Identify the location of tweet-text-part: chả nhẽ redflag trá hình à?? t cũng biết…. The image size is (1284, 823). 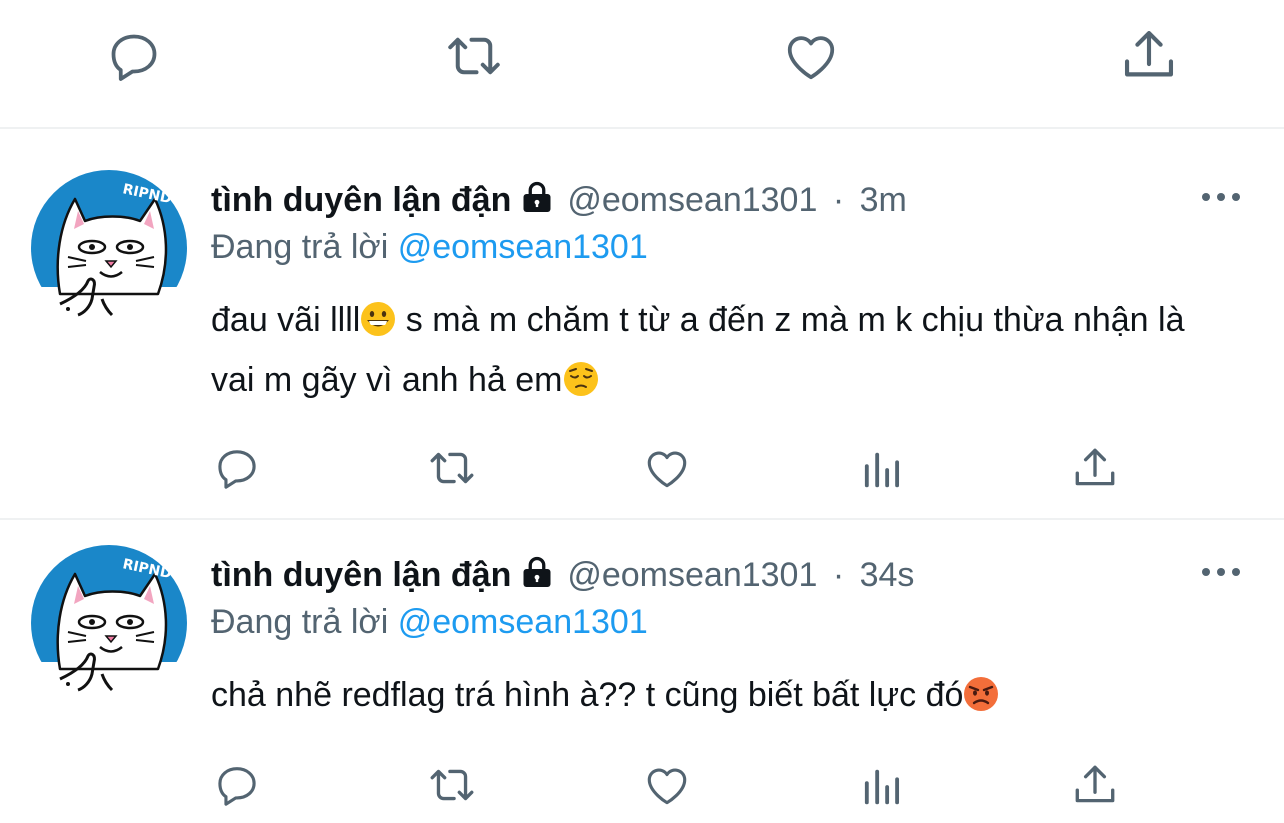
(587, 695).